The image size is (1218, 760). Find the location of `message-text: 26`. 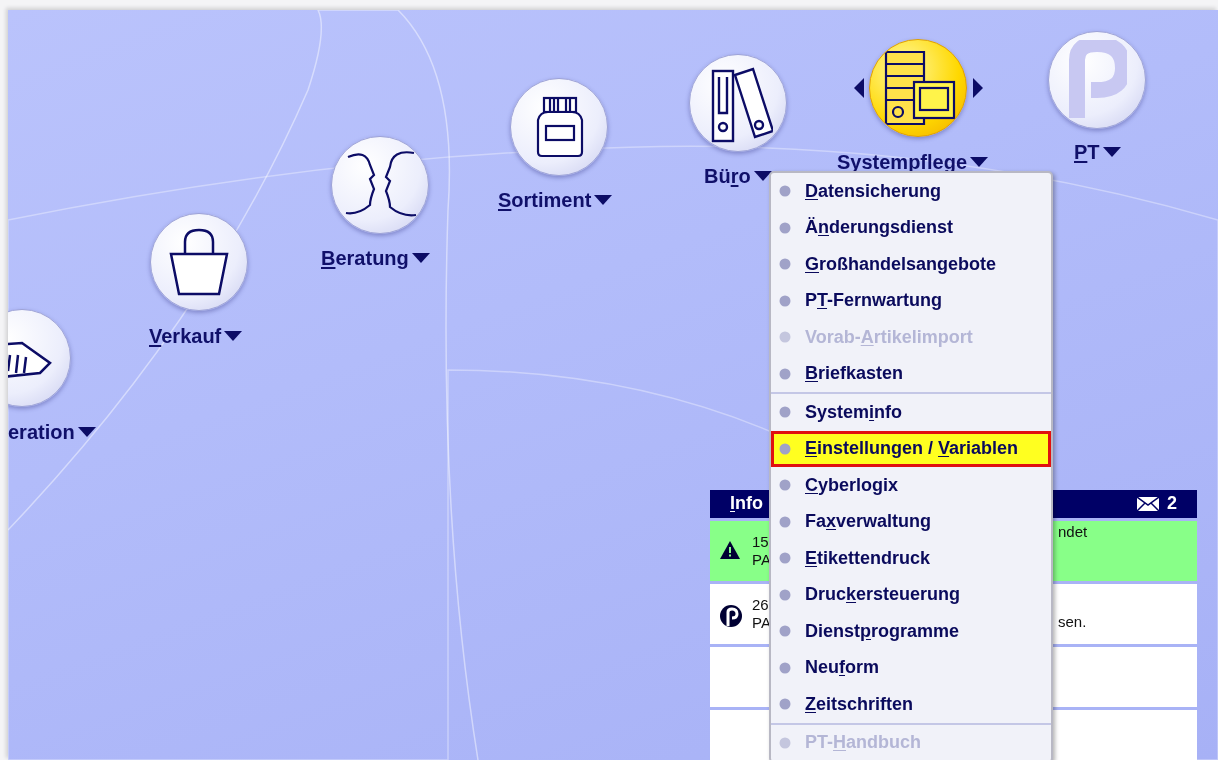

message-text: 26 is located at coordinates (760, 604).